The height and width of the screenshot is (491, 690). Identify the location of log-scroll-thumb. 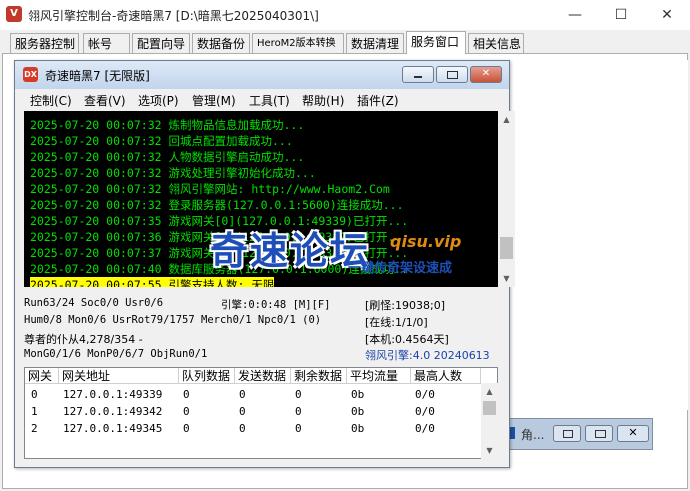
(506, 248).